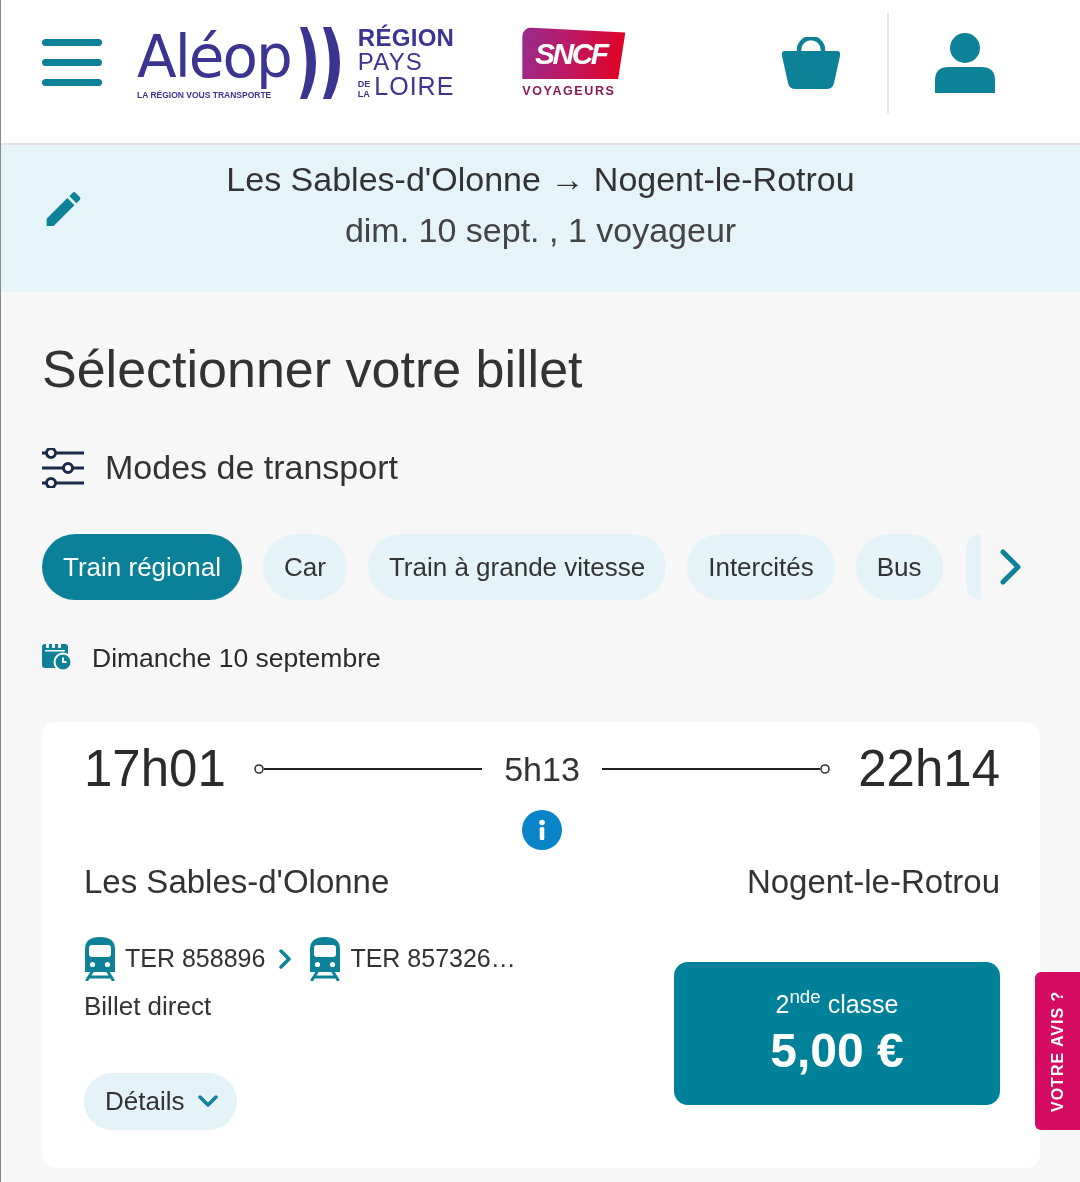 The width and height of the screenshot is (1080, 1182). Describe the element at coordinates (313, 369) in the screenshot. I see `page-title: Sélectionner votre billet` at that location.